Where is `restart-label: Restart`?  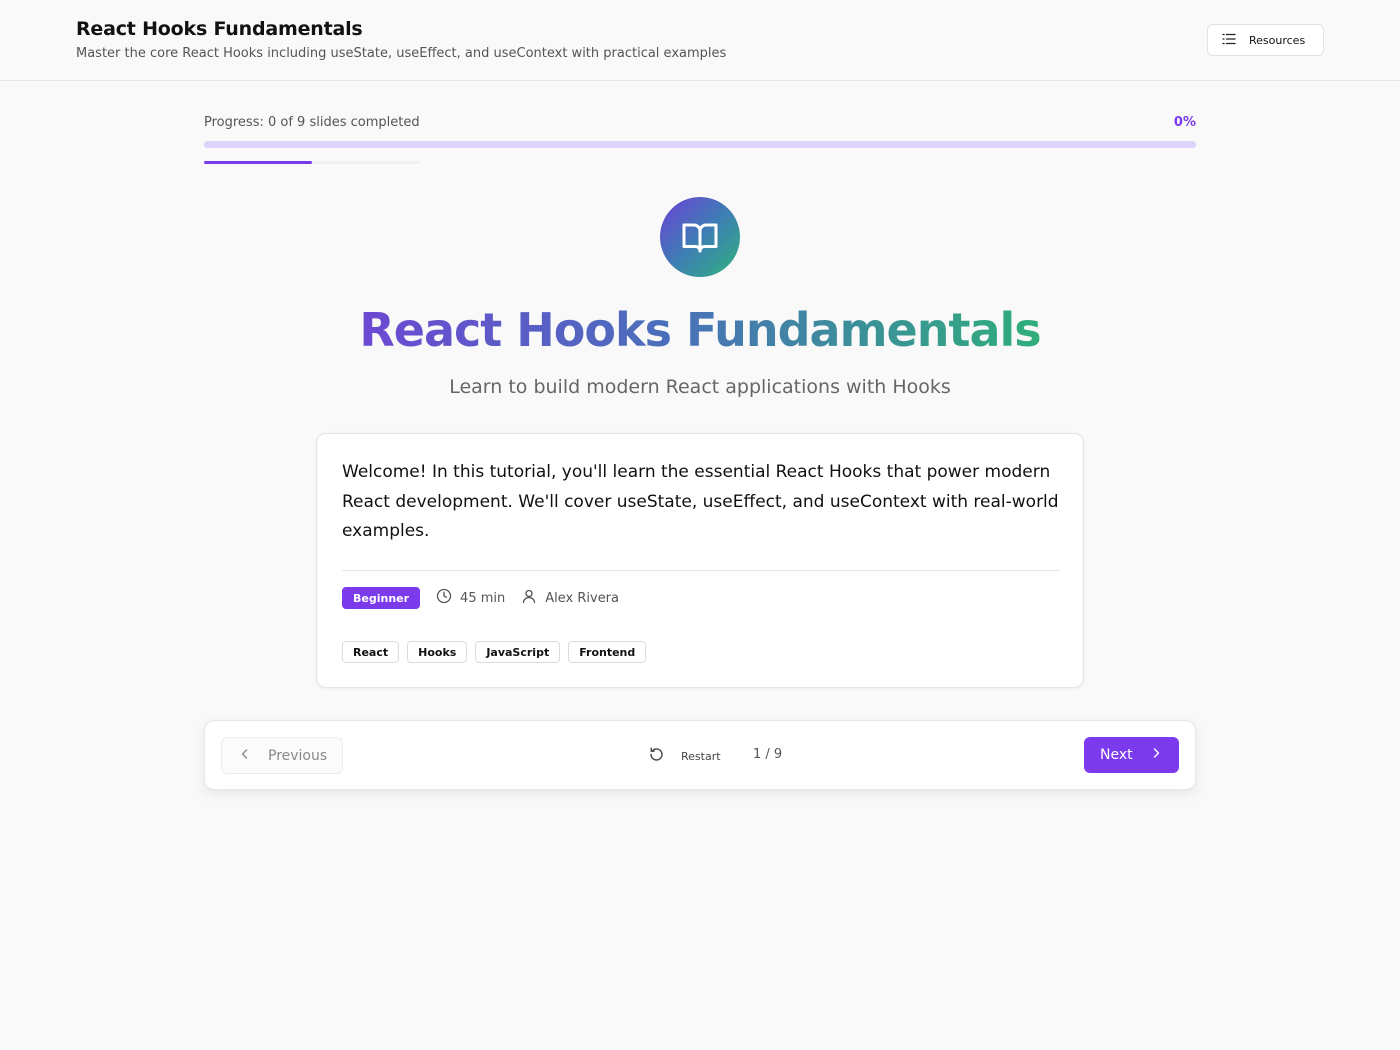
restart-label: Restart is located at coordinates (701, 756).